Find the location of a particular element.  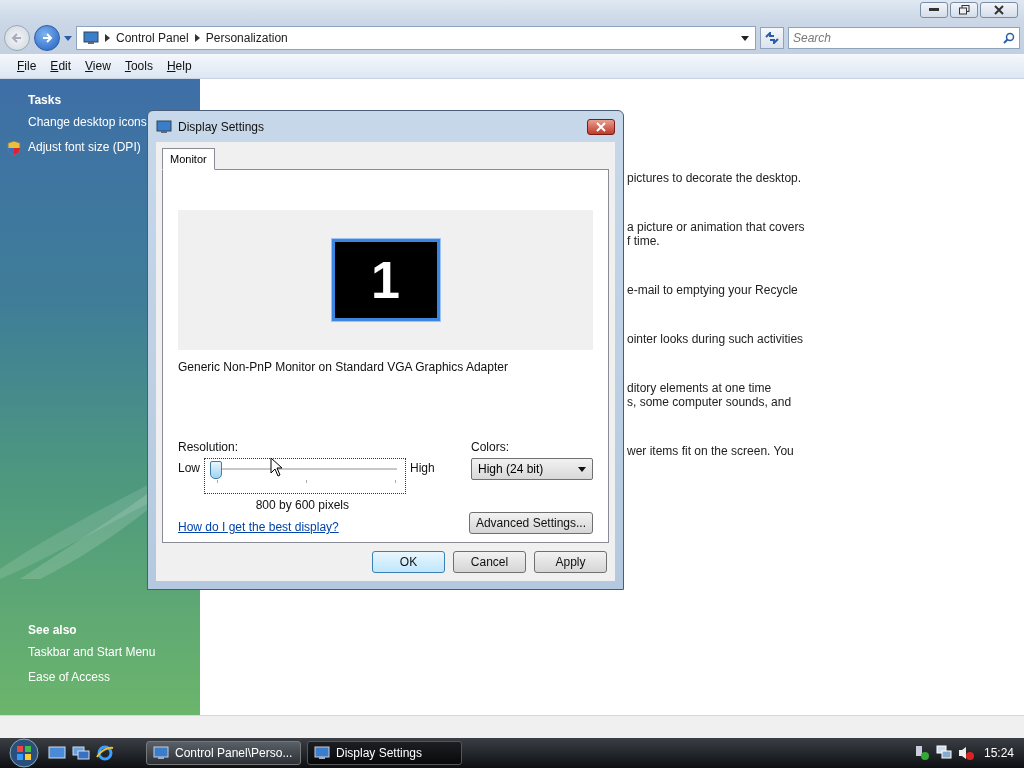

start-button is located at coordinates (24, 753).